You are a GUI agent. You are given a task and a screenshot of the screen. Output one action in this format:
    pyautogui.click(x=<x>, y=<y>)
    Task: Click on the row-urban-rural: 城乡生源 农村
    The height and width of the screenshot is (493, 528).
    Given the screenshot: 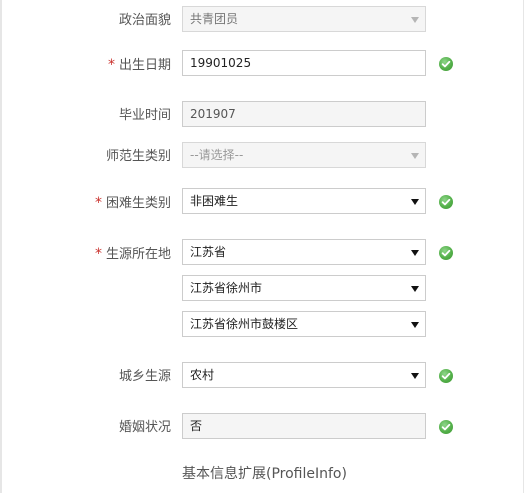 What is the action you would take?
    pyautogui.click(x=264, y=377)
    